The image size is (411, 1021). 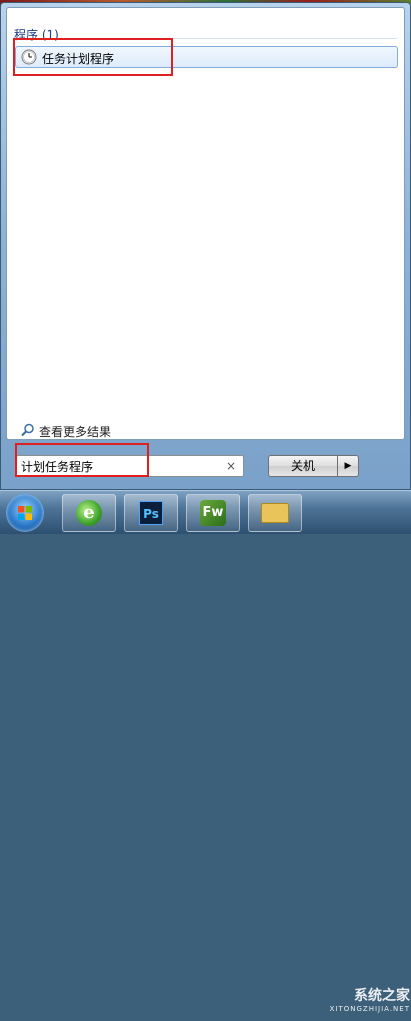 I want to click on clear-search-icon: ×, so click(x=231, y=466).